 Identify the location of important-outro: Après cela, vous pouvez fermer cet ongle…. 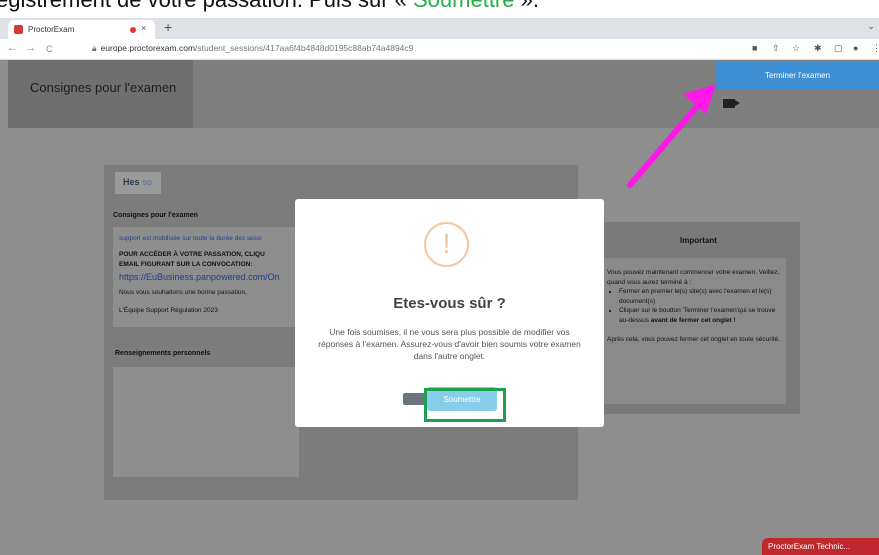
(694, 339).